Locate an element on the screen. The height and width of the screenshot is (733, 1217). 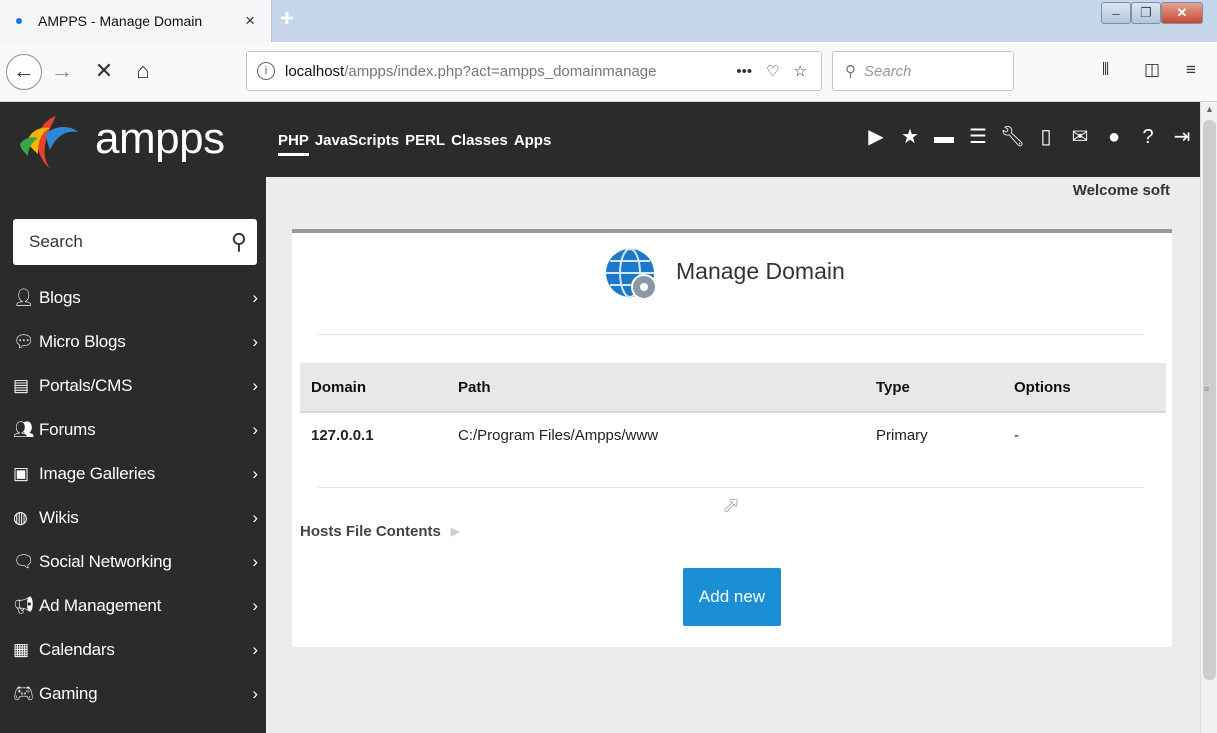
header-options: Options is located at coordinates (1042, 387).